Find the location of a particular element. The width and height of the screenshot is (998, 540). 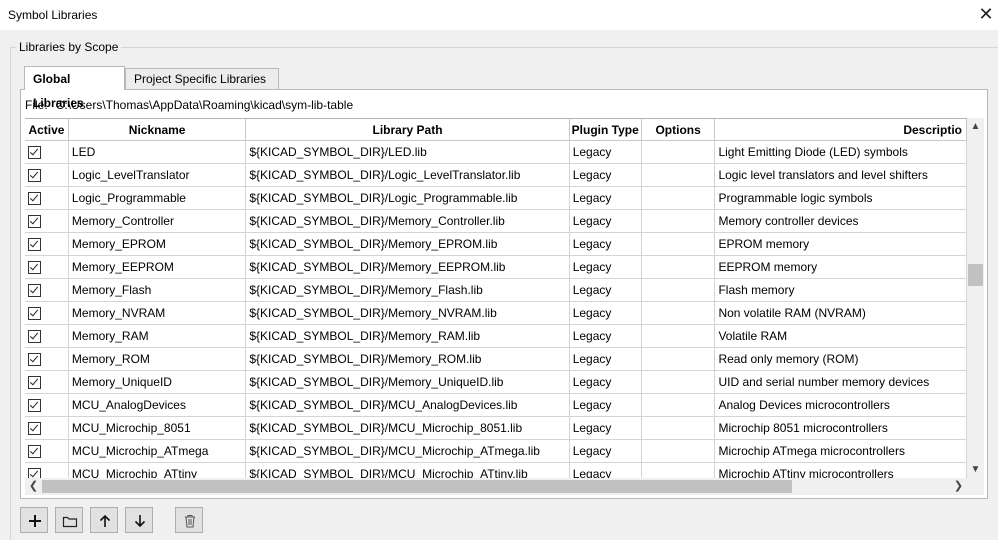

library-path-cell: ${KICAD_SYMBOL_DIR}/Memory_ROM.lib is located at coordinates (407, 359).